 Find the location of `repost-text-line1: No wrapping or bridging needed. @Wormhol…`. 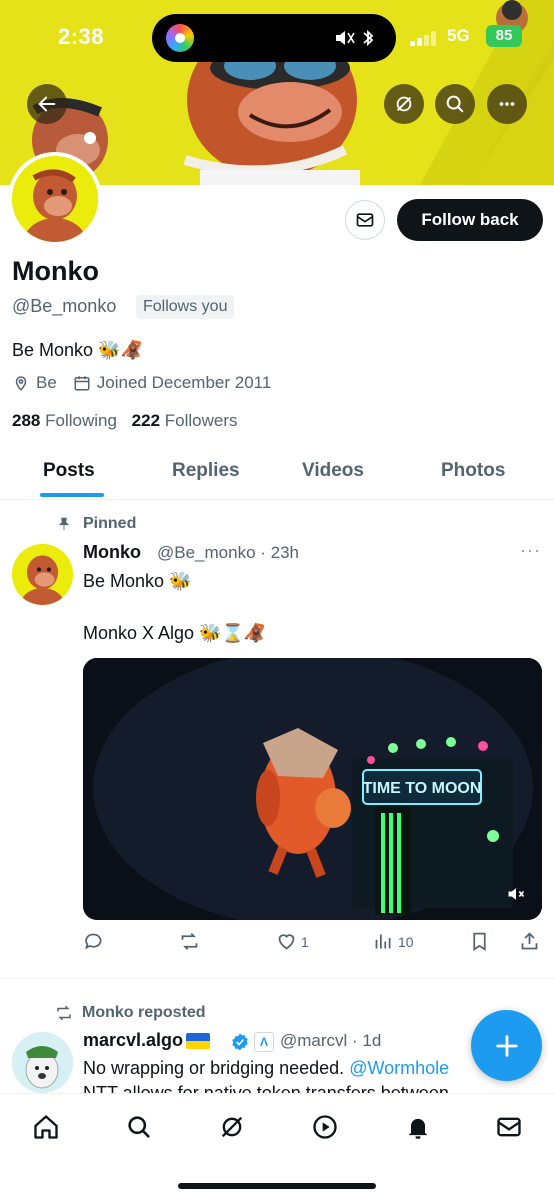

repost-text-line1: No wrapping or bridging needed. @Wormhol… is located at coordinates (266, 1068).